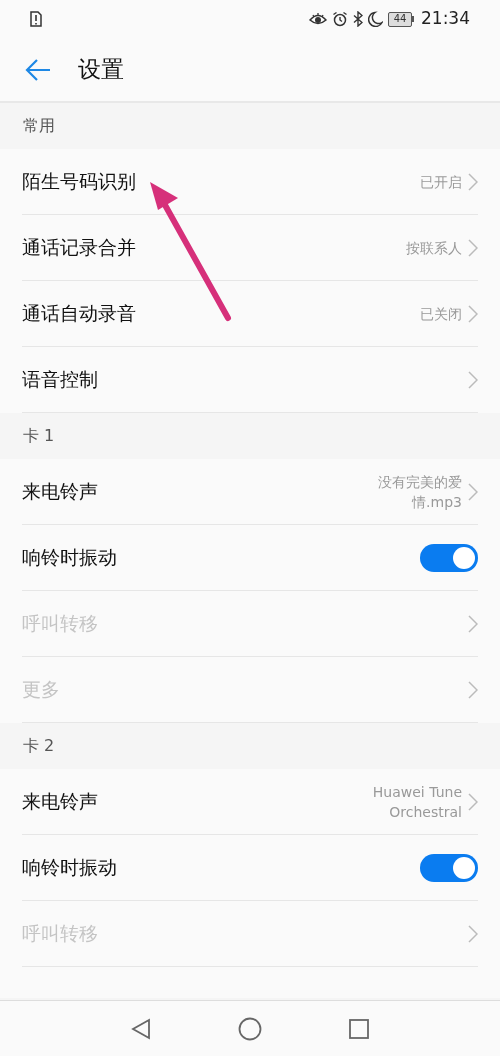  I want to click on setting-value: 已开启, so click(441, 182).